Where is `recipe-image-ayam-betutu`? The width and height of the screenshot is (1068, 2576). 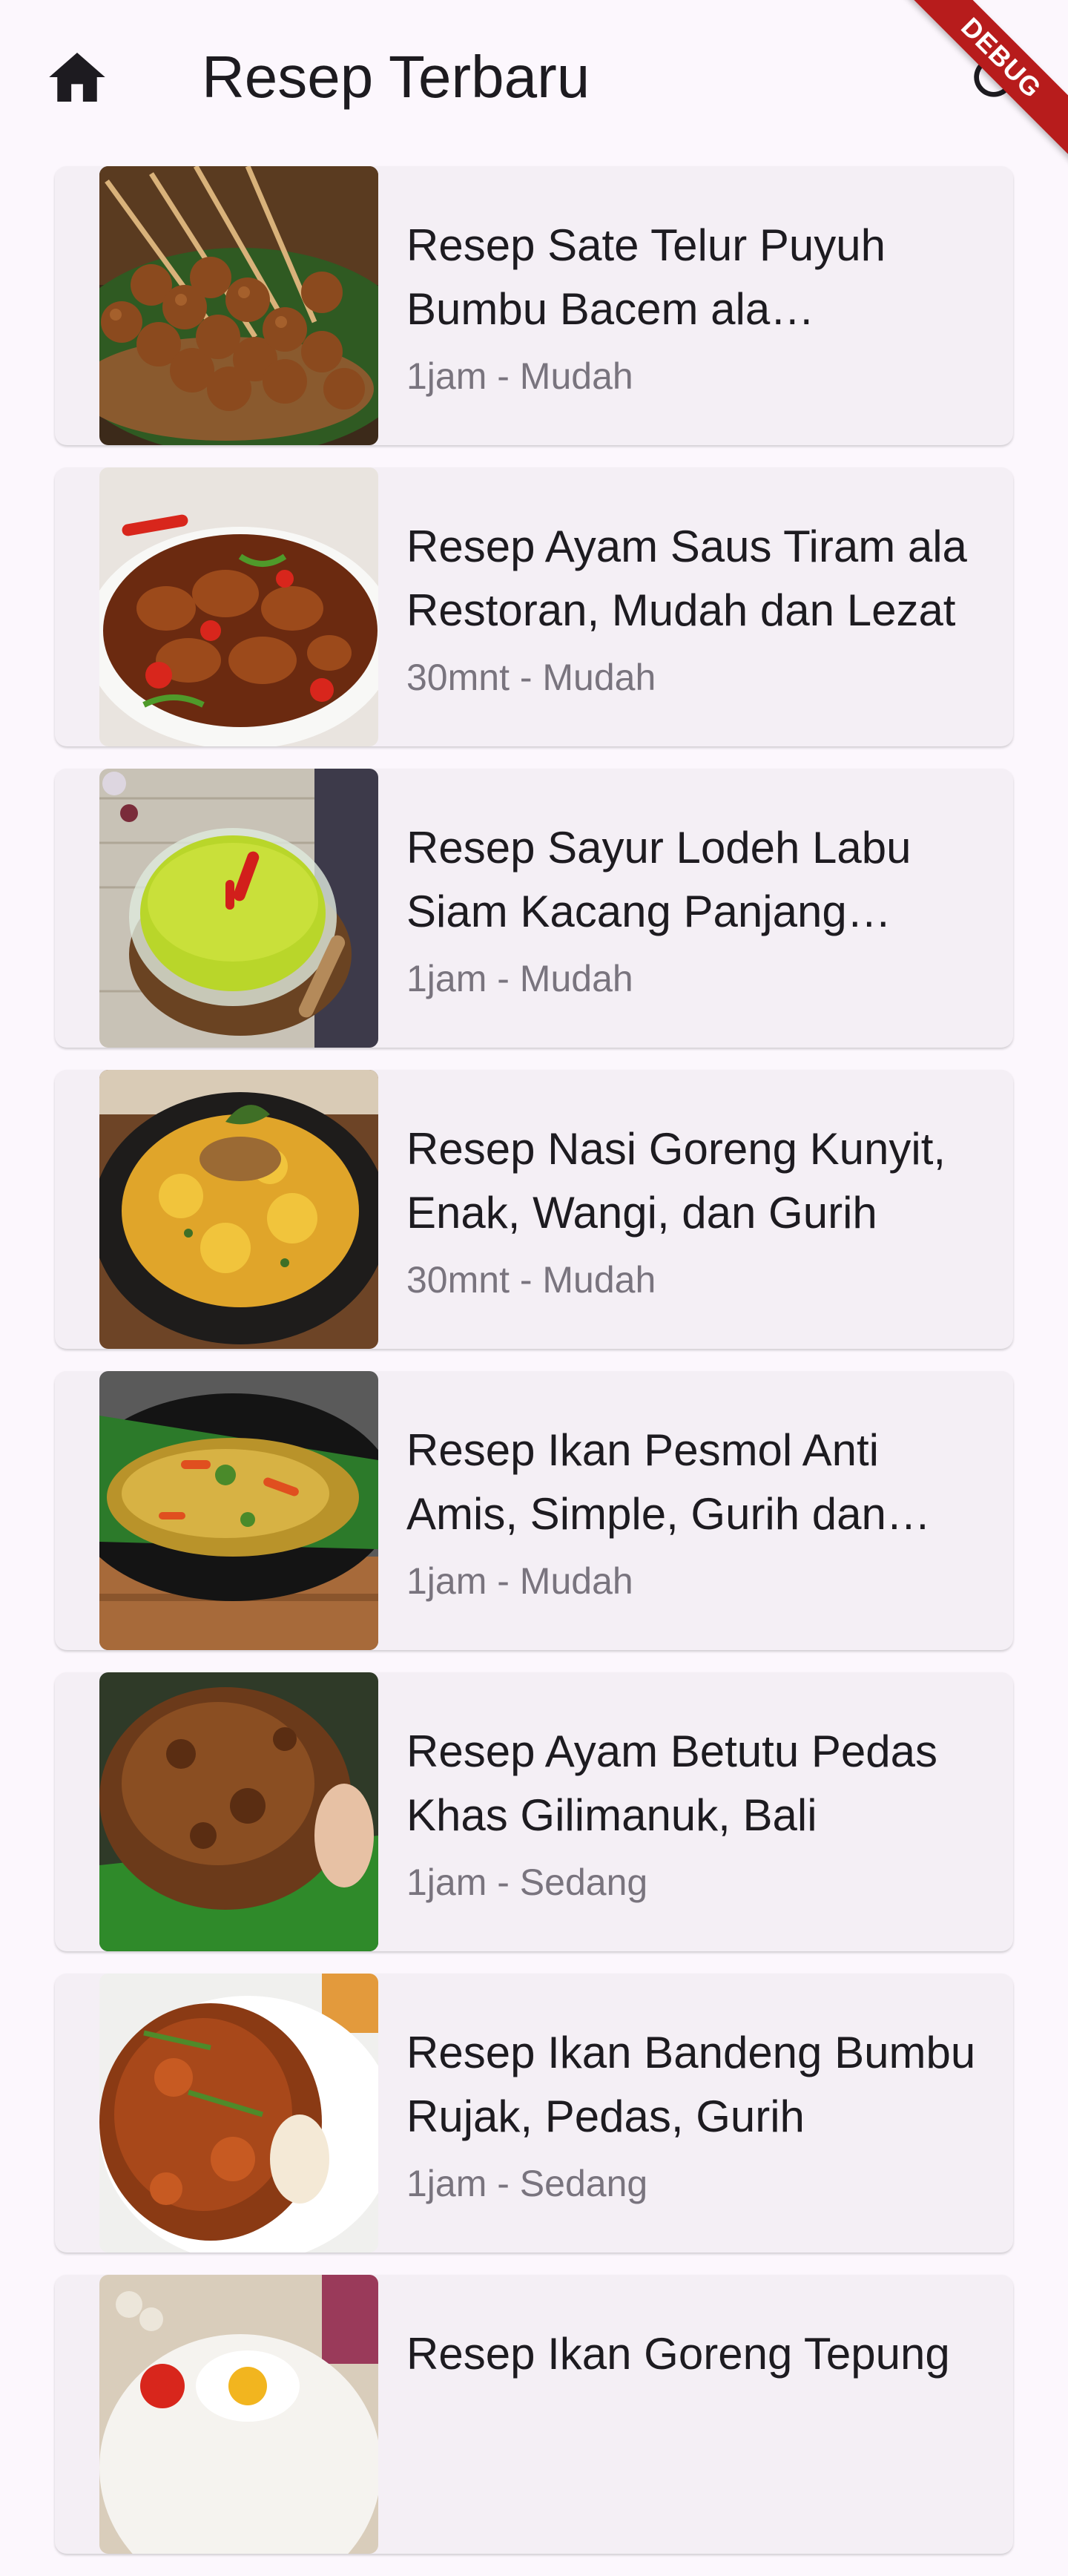
recipe-image-ayam-betutu is located at coordinates (238, 1811).